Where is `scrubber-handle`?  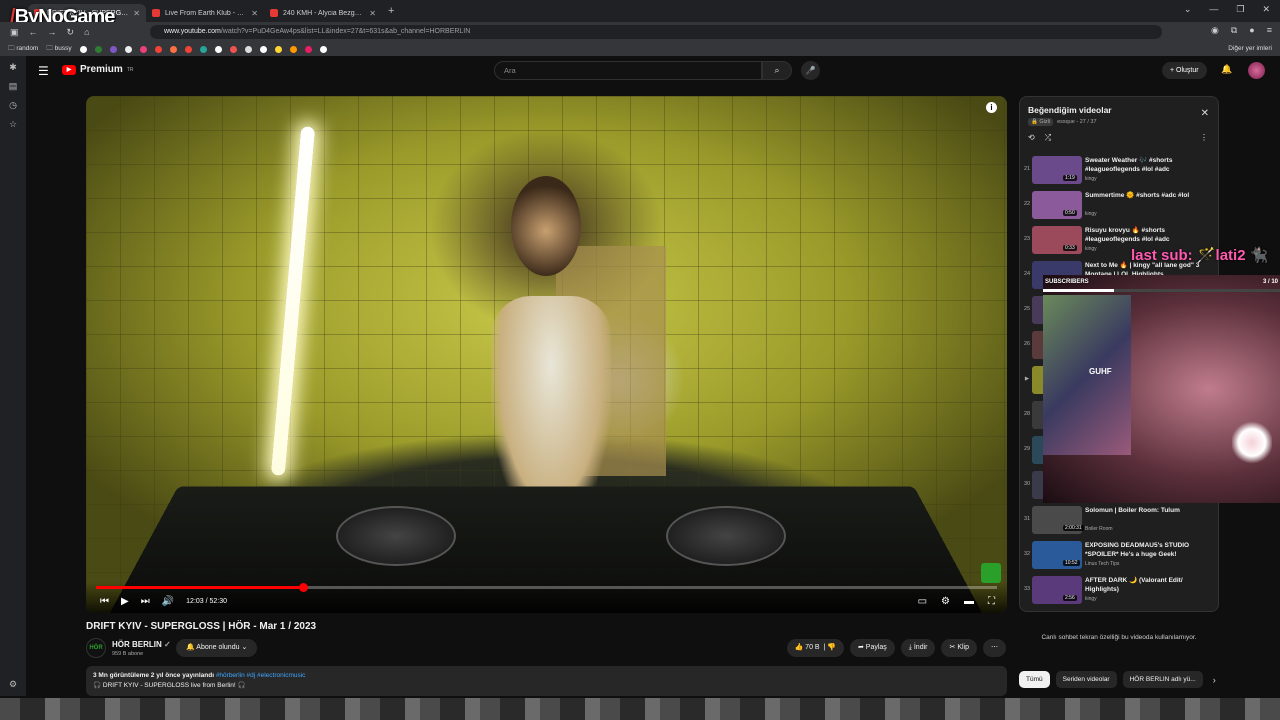
scrubber-handle is located at coordinates (304, 587).